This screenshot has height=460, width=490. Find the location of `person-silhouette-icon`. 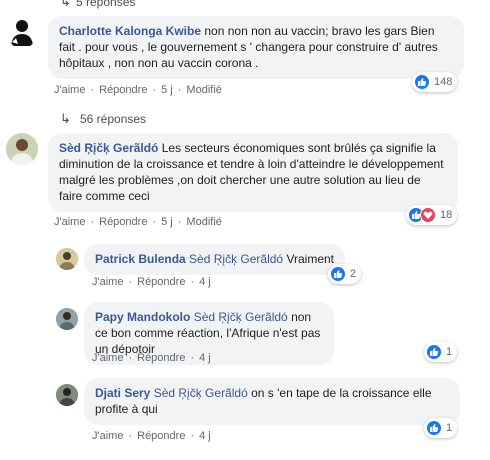

person-silhouette-icon is located at coordinates (22, 32).